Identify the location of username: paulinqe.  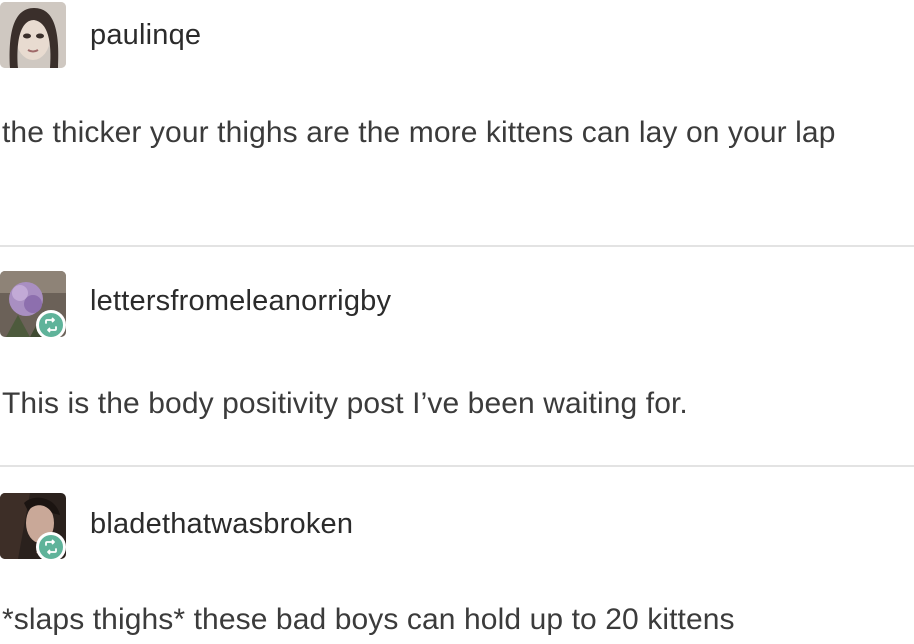
(145, 35).